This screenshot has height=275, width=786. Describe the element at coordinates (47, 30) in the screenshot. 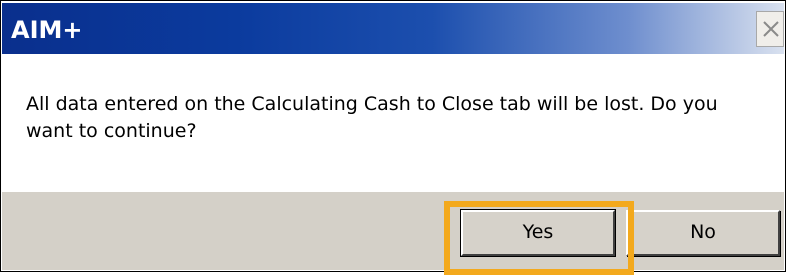

I see `window-title: AIM+` at that location.